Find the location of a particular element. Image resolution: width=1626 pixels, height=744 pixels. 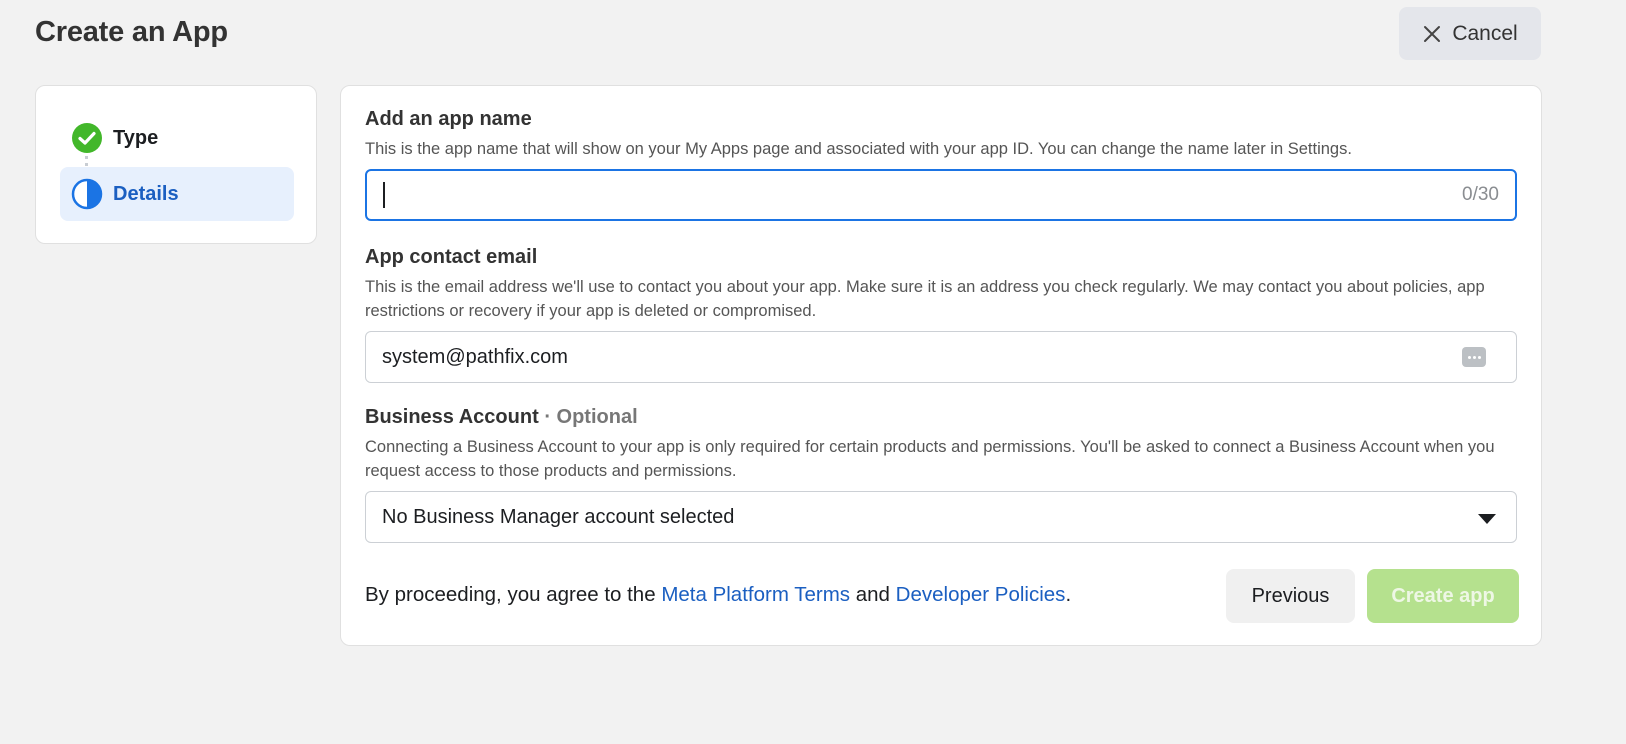

business-account-select: No Business Manager account selected is located at coordinates (941, 517).